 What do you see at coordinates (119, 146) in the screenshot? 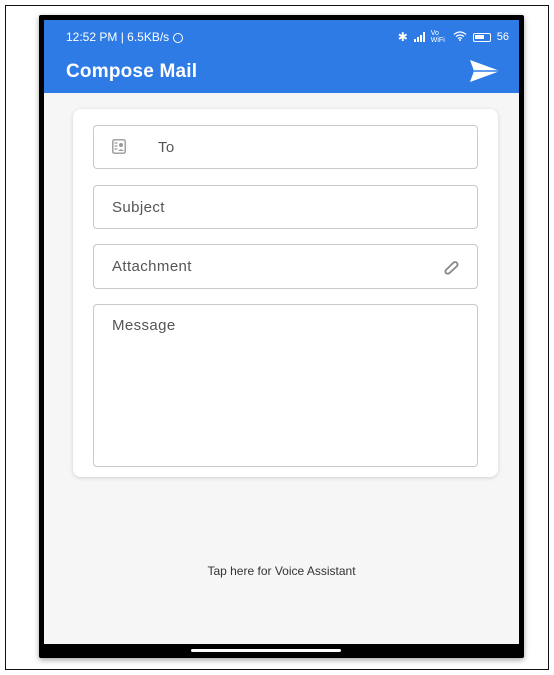
I see `contact-icon` at bounding box center [119, 146].